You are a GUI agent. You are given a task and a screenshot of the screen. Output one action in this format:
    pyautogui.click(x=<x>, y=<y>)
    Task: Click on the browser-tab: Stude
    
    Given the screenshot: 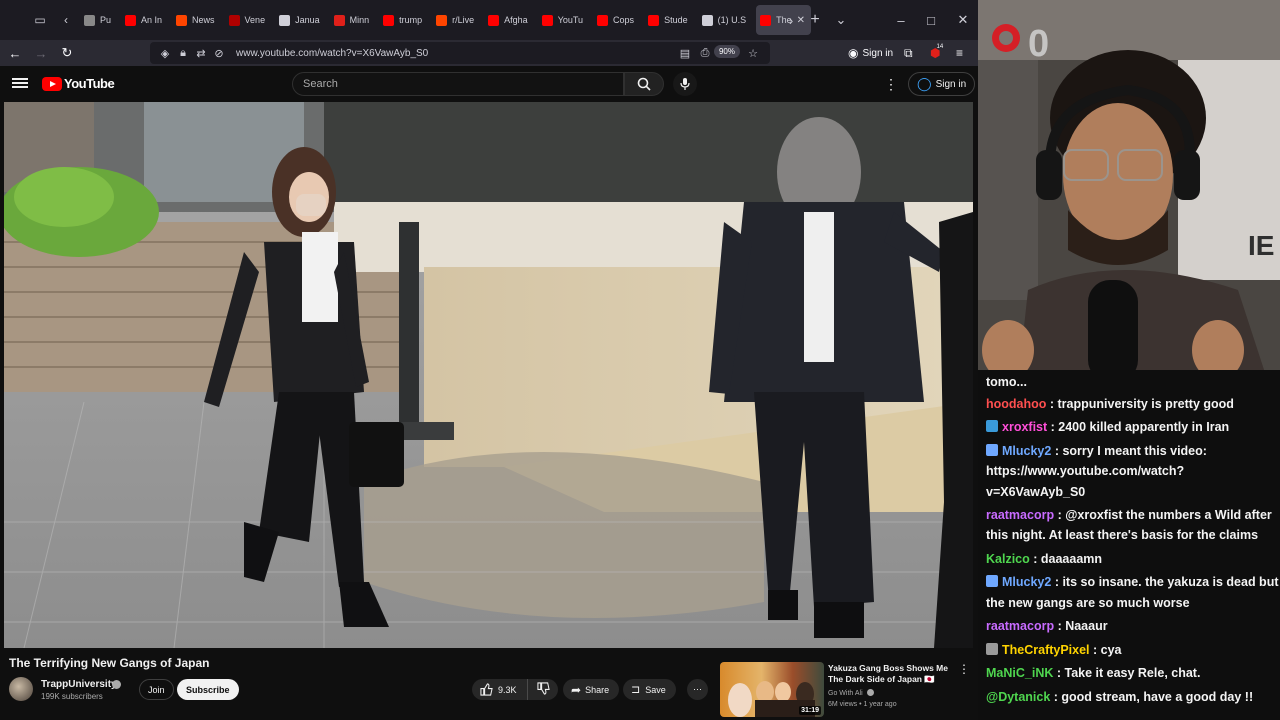 What is the action you would take?
    pyautogui.click(x=669, y=20)
    